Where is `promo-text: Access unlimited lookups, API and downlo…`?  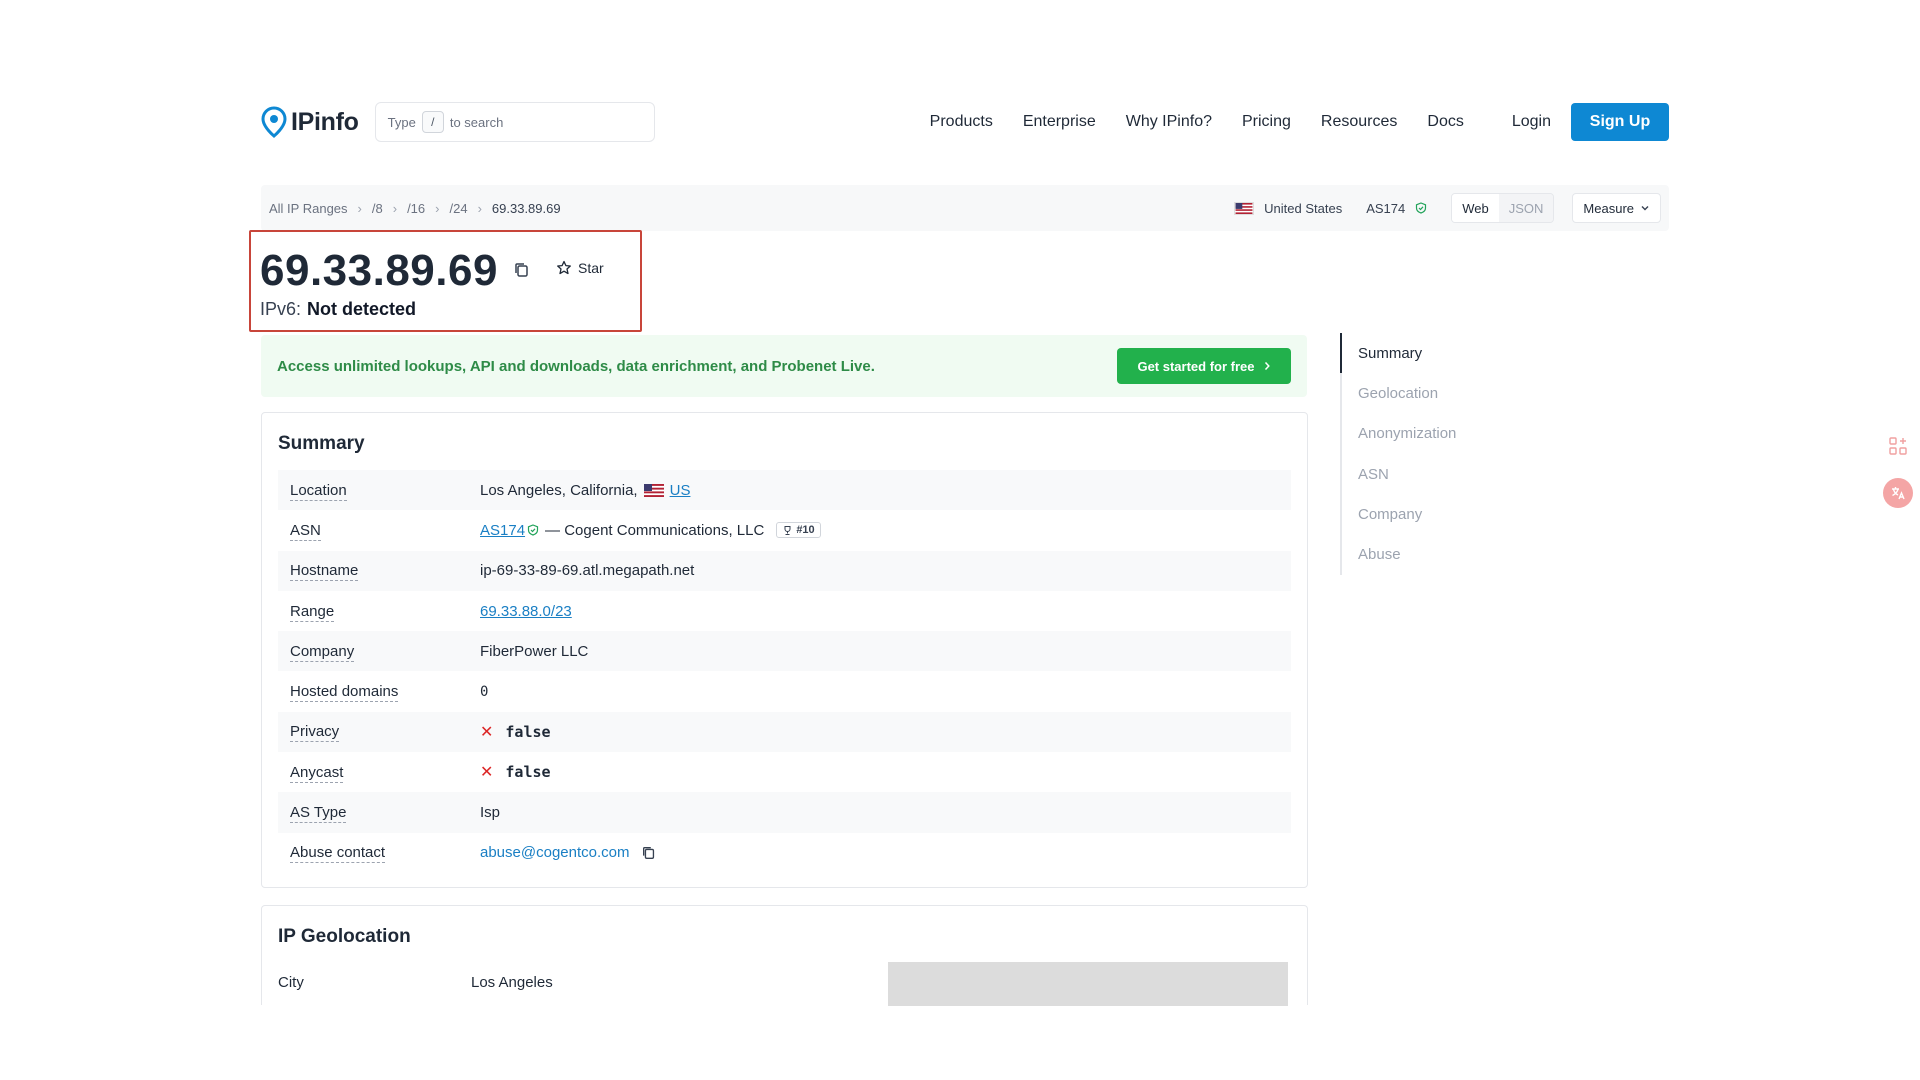
promo-text: Access unlimited lookups, API and downlo… is located at coordinates (576, 366).